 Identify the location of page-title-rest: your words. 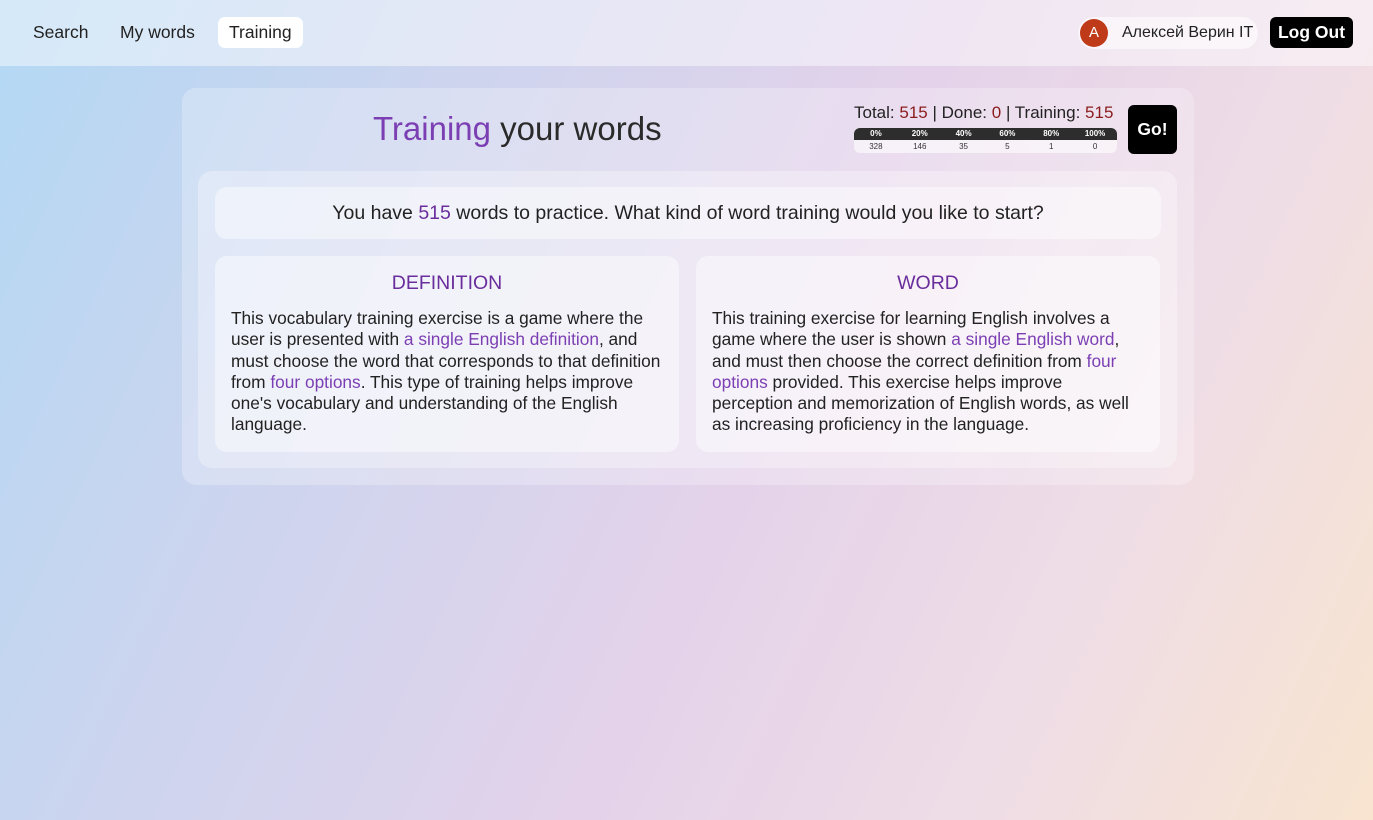
(581, 128).